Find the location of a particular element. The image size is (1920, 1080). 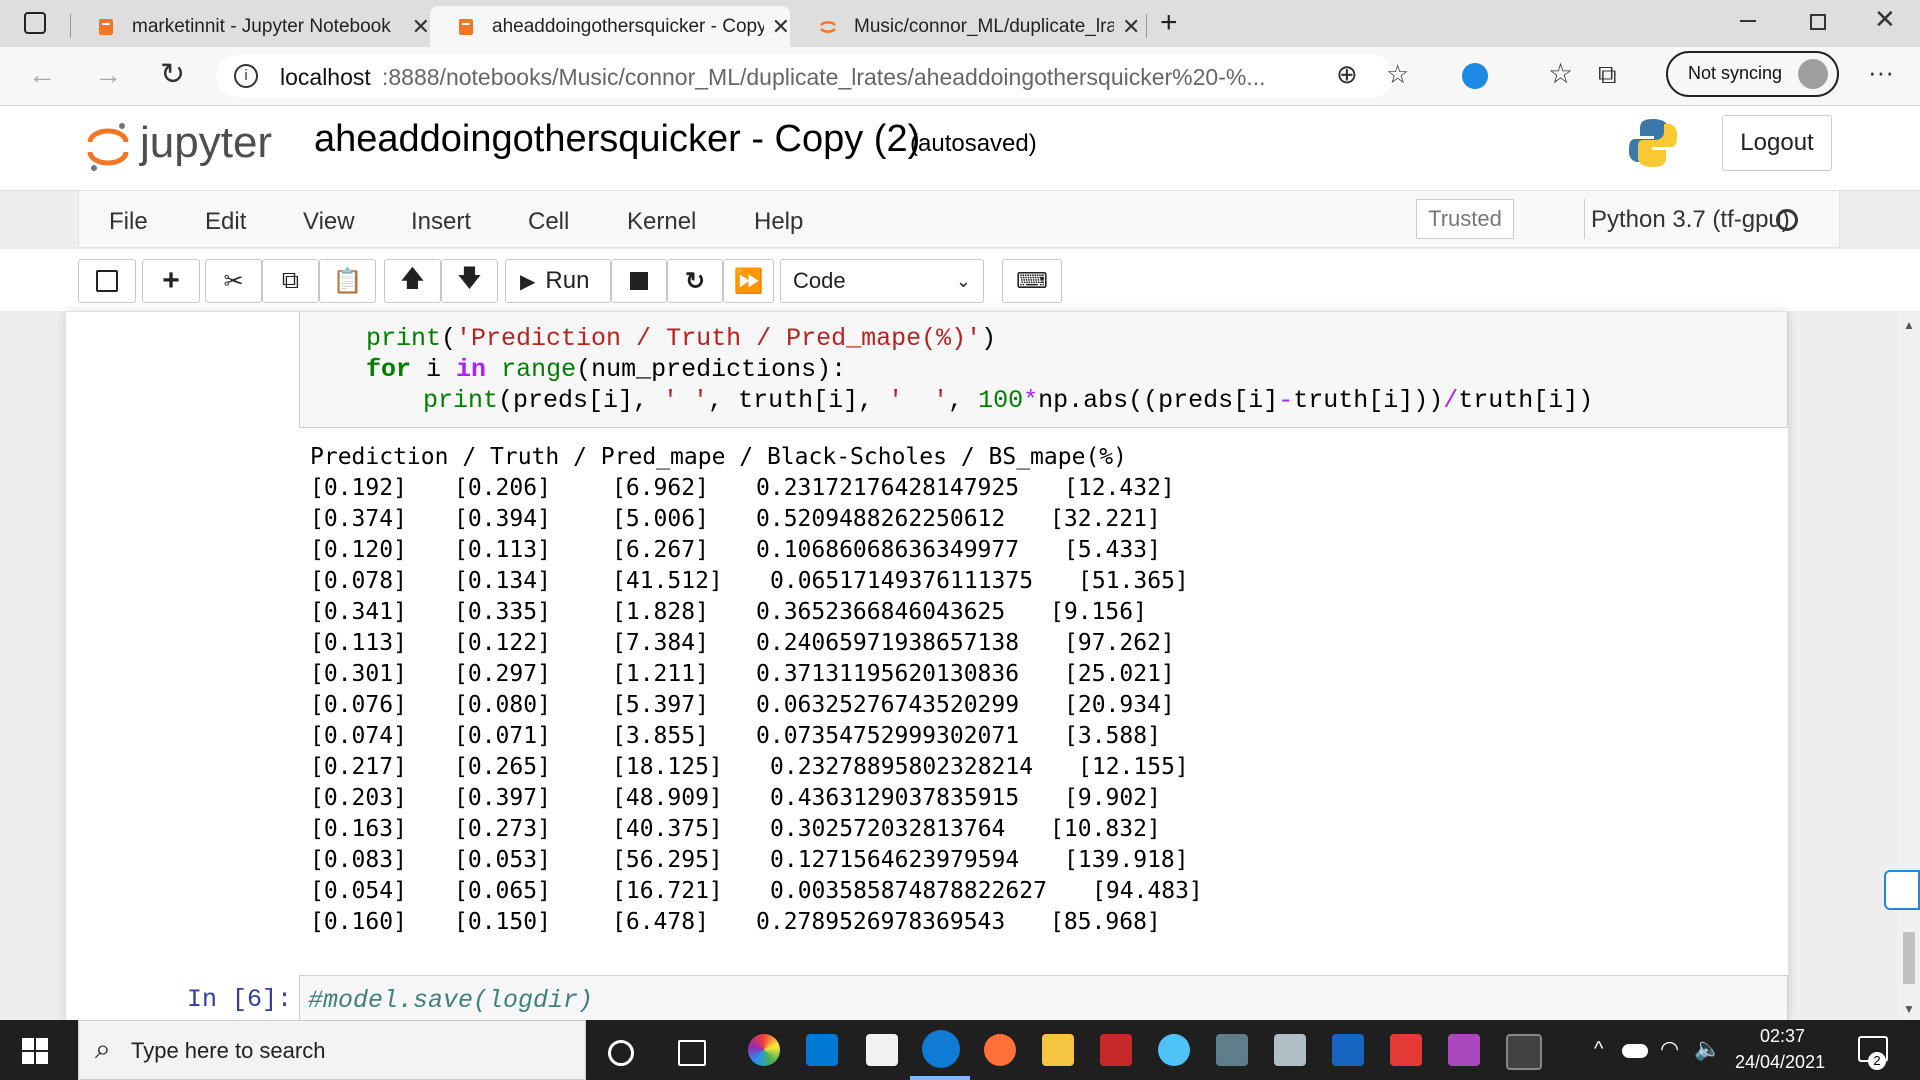

output-pred-mape: [18.125] is located at coordinates (667, 767).